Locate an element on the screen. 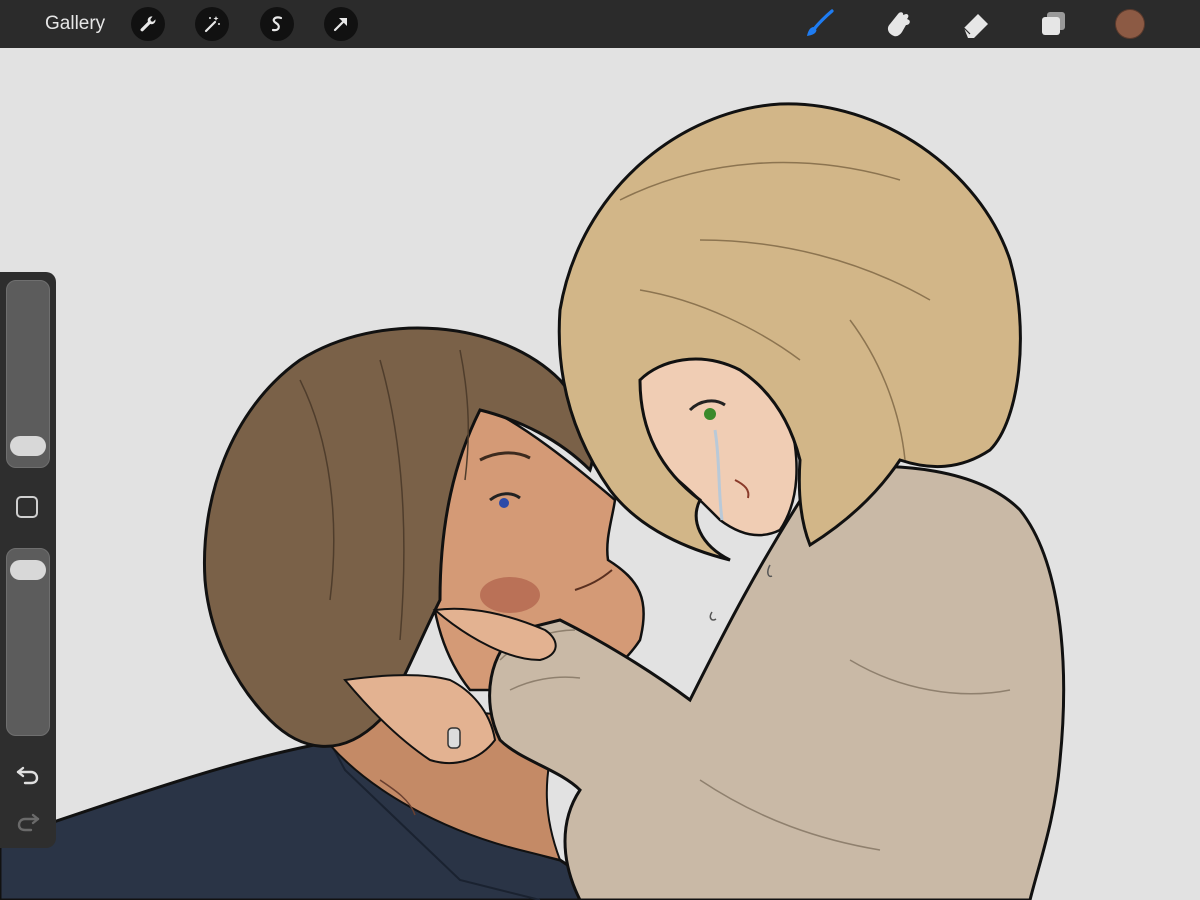 The image size is (1200, 900). eraser-icon is located at coordinates (975, 26).